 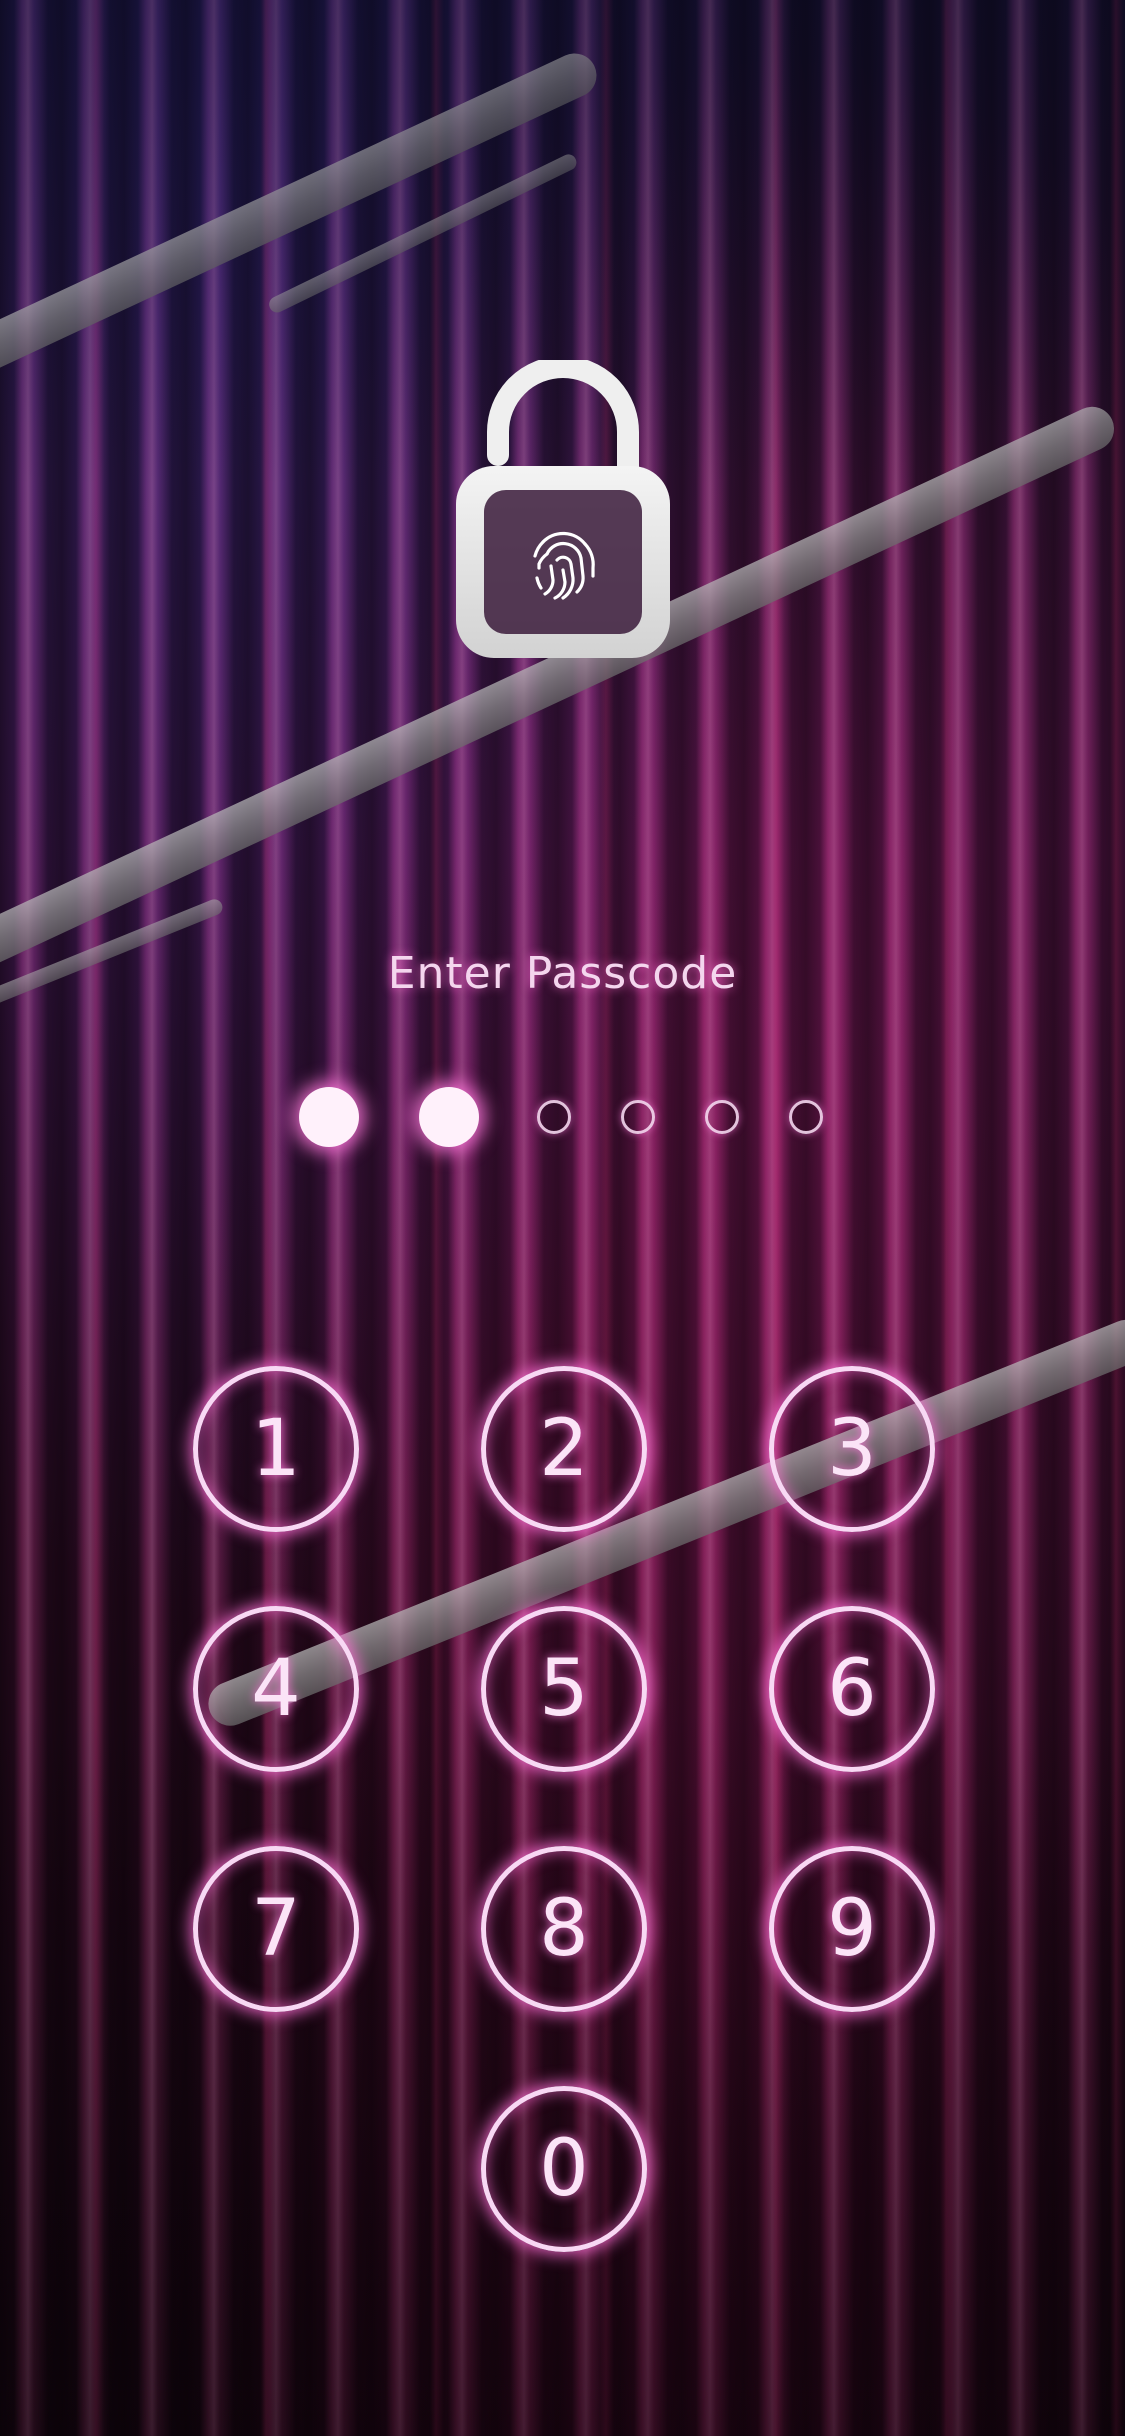 I want to click on key-digit: 3, so click(x=852, y=1449).